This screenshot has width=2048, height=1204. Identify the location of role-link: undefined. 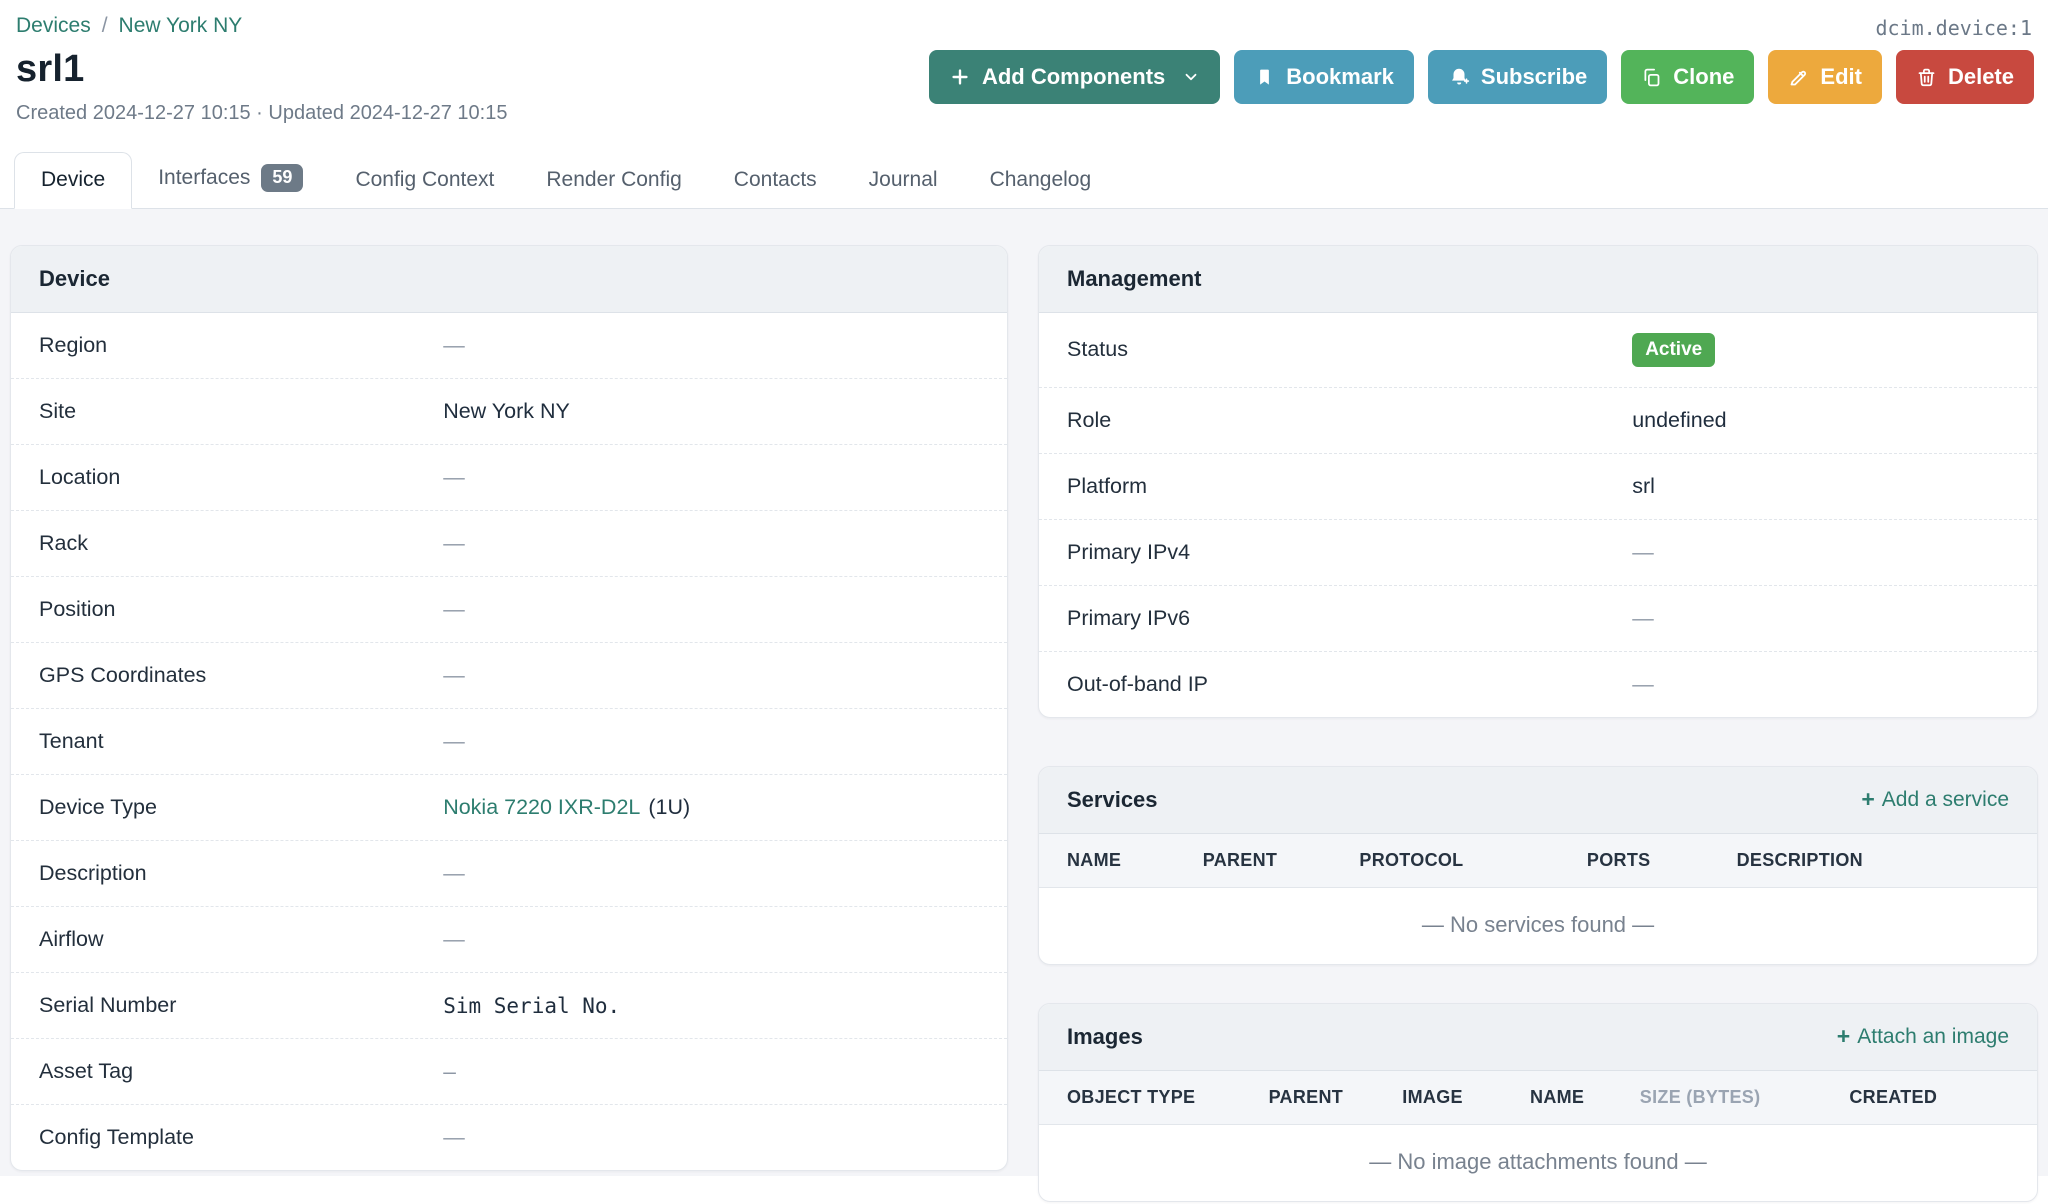
(1679, 420).